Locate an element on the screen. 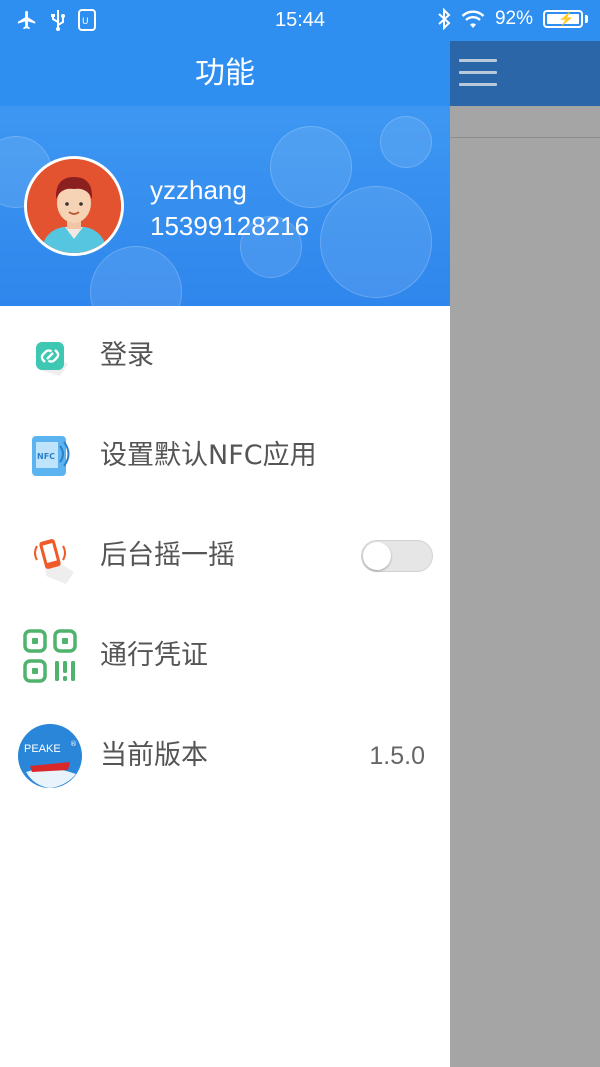 The height and width of the screenshot is (1067, 600). menu-item-label: 设置默认NFC应用 is located at coordinates (208, 455).